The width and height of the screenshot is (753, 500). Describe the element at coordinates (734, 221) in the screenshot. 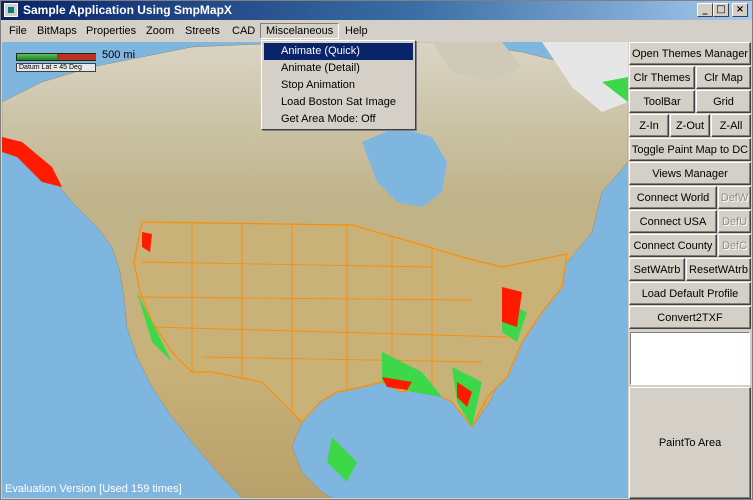

I see `def-usa-button: DefU` at that location.